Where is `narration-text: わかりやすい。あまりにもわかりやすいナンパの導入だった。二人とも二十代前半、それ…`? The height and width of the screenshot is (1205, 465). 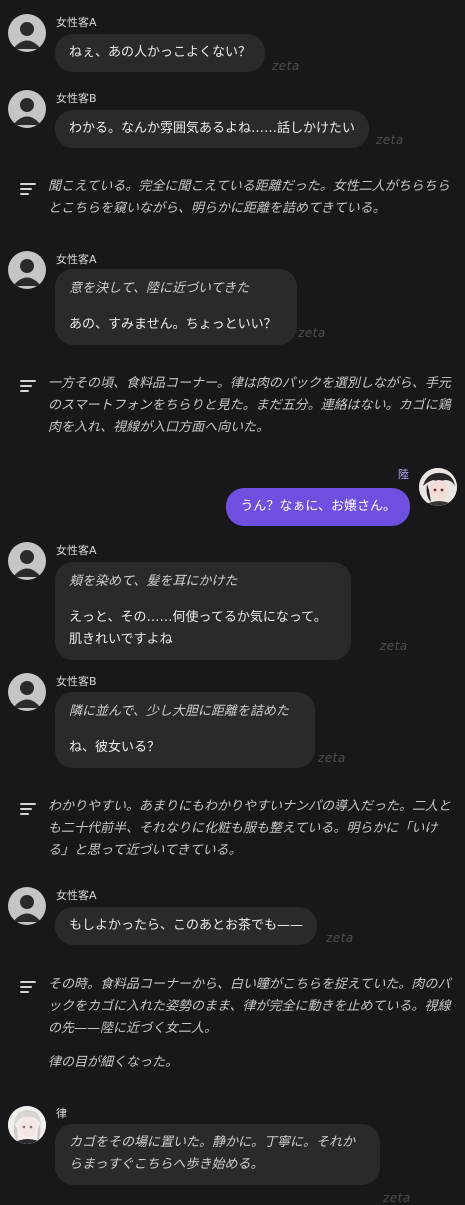 narration-text: わかりやすい。あまりにもわかりやすいナンパの導入だった。二人とも二十代前半、それ… is located at coordinates (250, 828).